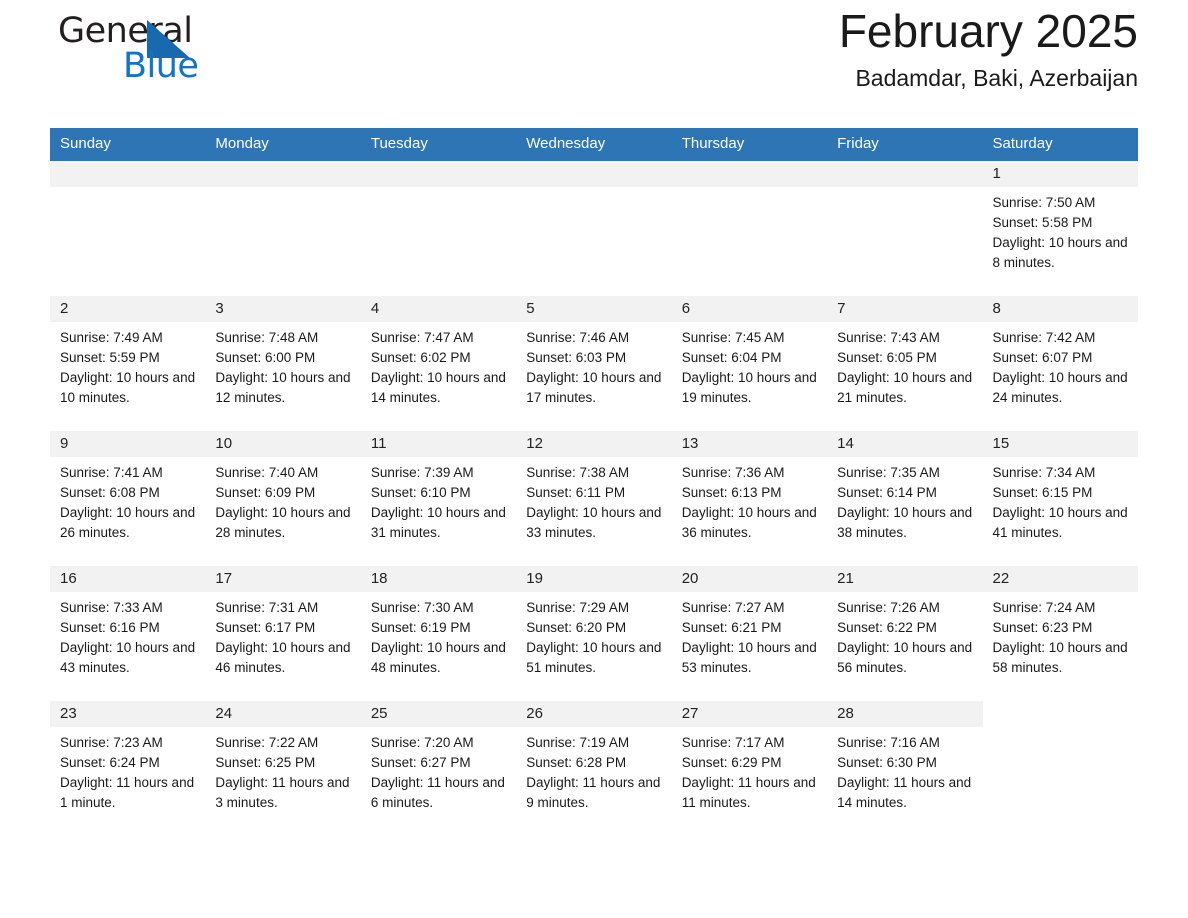 The image size is (1188, 918). What do you see at coordinates (887, 357) in the screenshot?
I see `sunset-text: Sunset: 6:05 PM` at bounding box center [887, 357].